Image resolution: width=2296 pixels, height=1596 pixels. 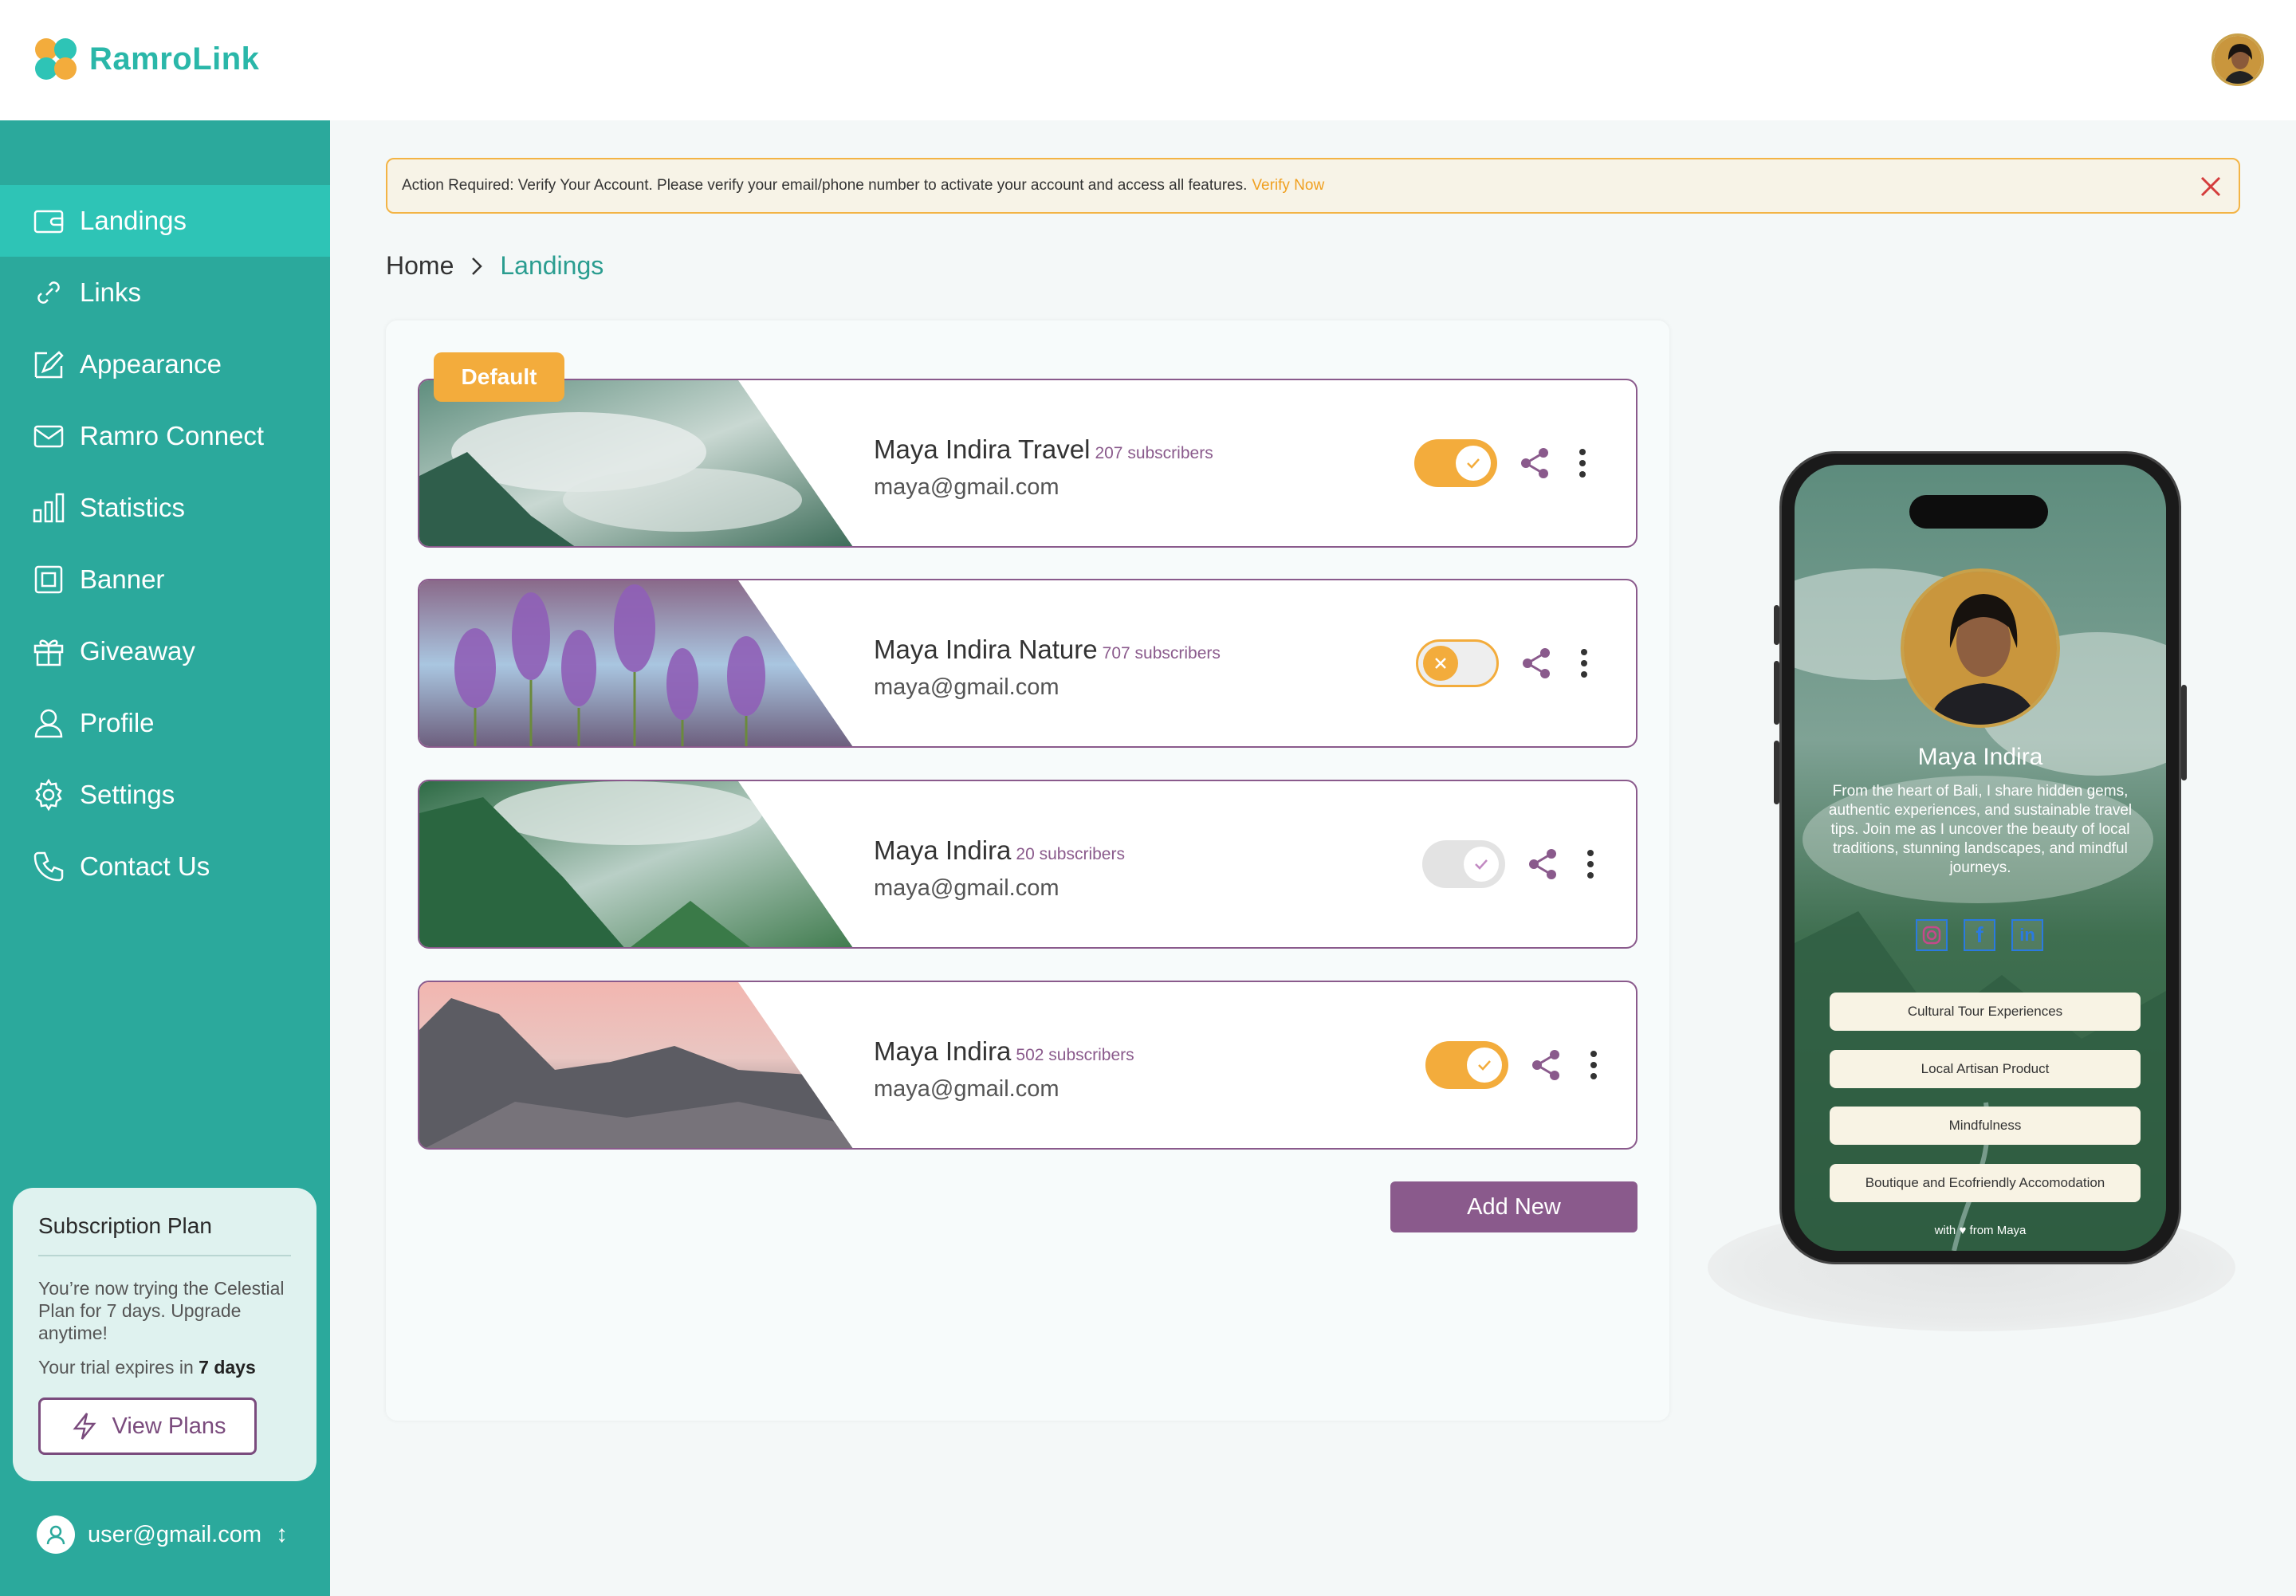 I want to click on add-new-button: Add New, so click(x=1513, y=1206).